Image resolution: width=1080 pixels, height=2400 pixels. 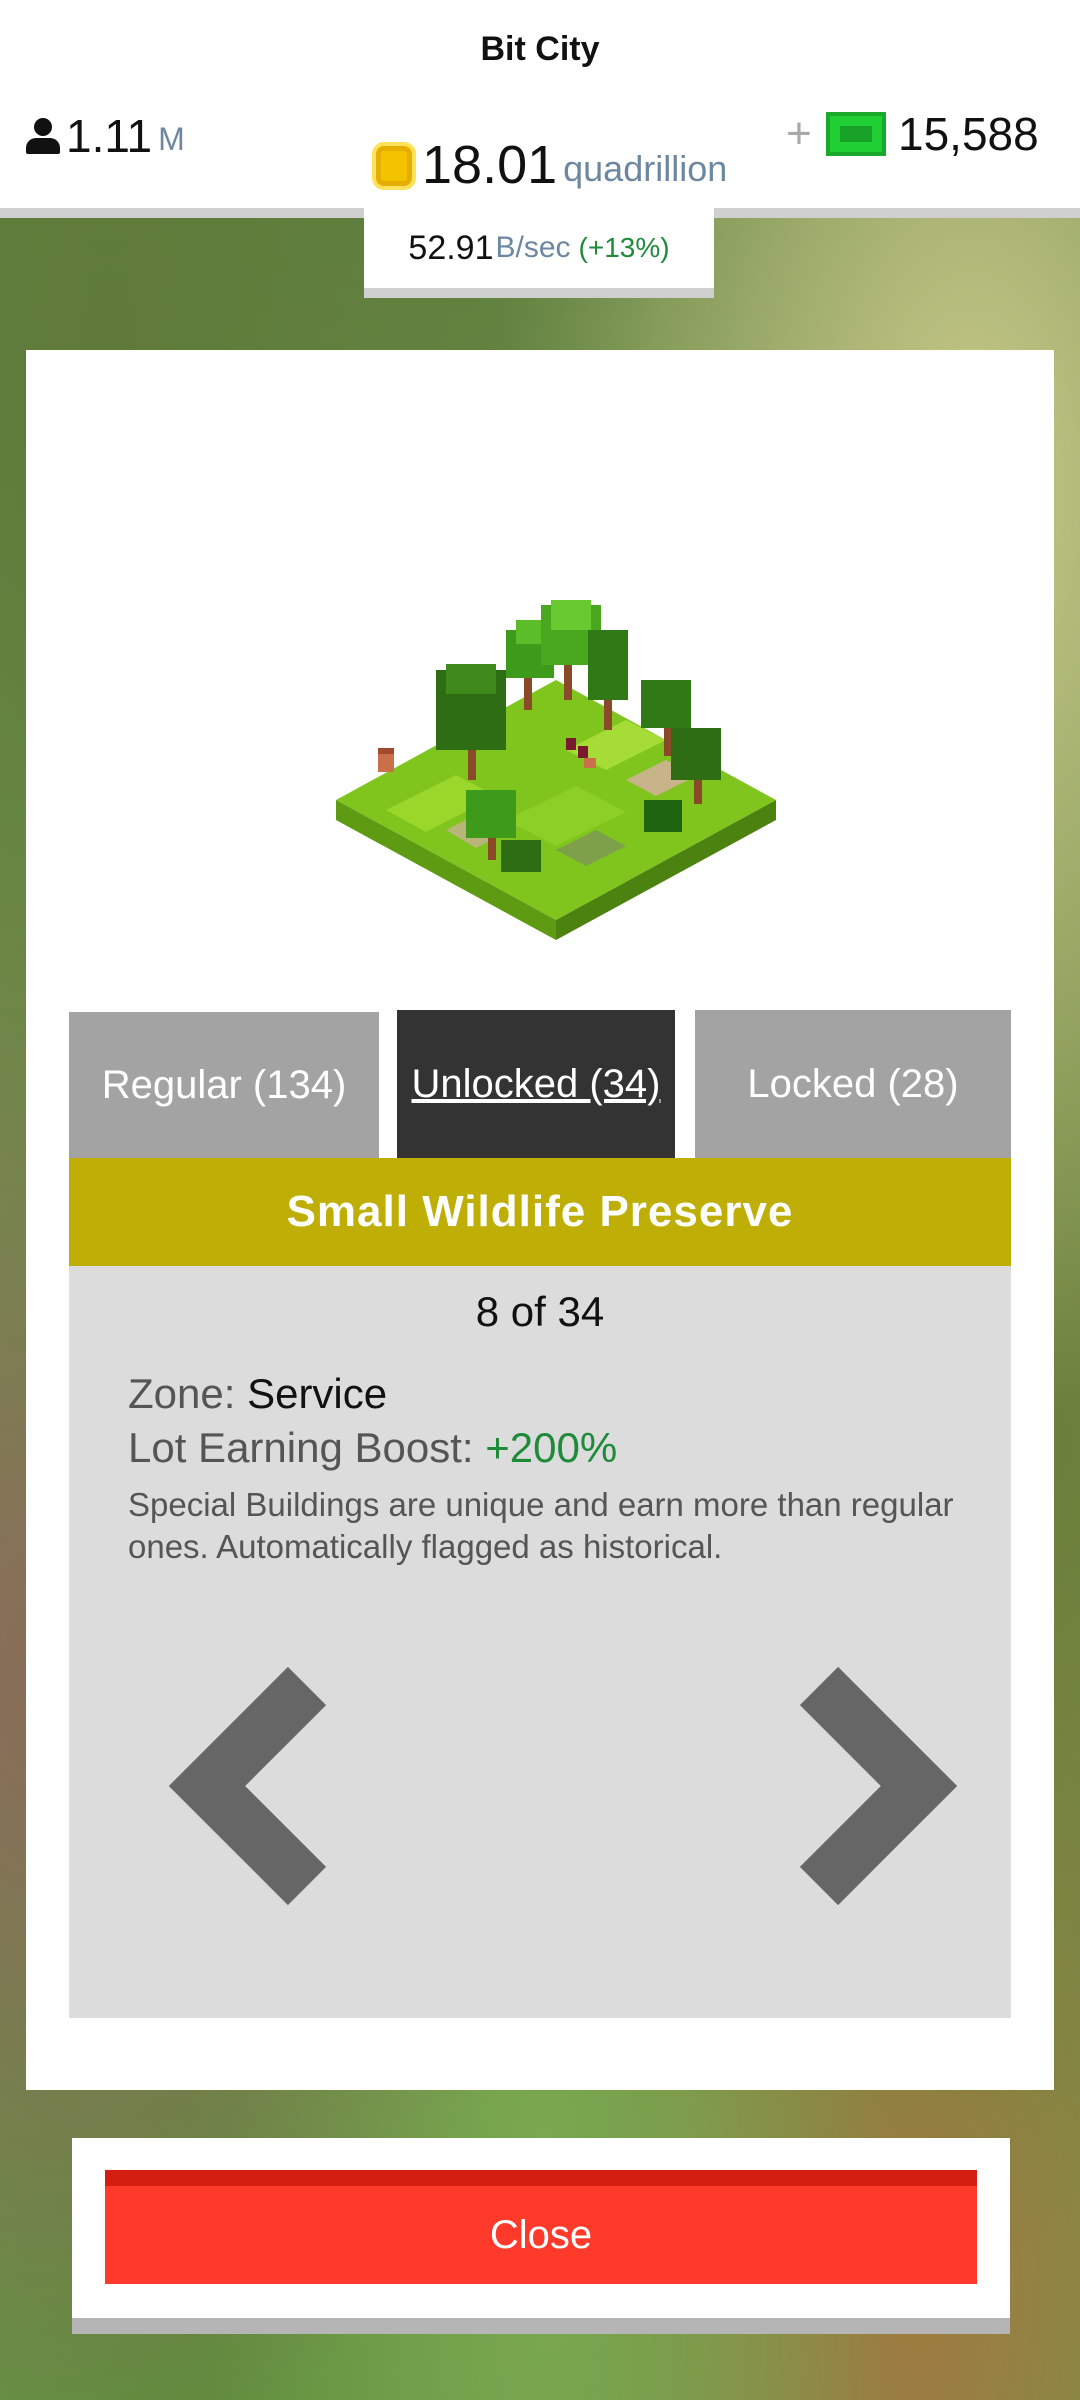 What do you see at coordinates (307, 1447) in the screenshot?
I see `boost-label: Lot Earning Boost:` at bounding box center [307, 1447].